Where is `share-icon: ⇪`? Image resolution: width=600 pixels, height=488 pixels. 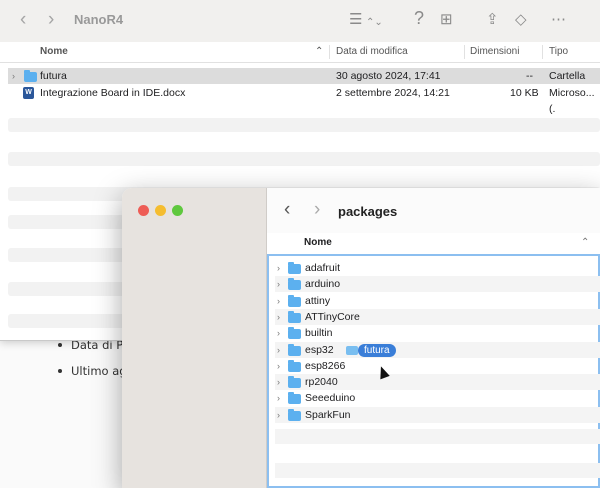
share-icon: ⇪ is located at coordinates (492, 20).